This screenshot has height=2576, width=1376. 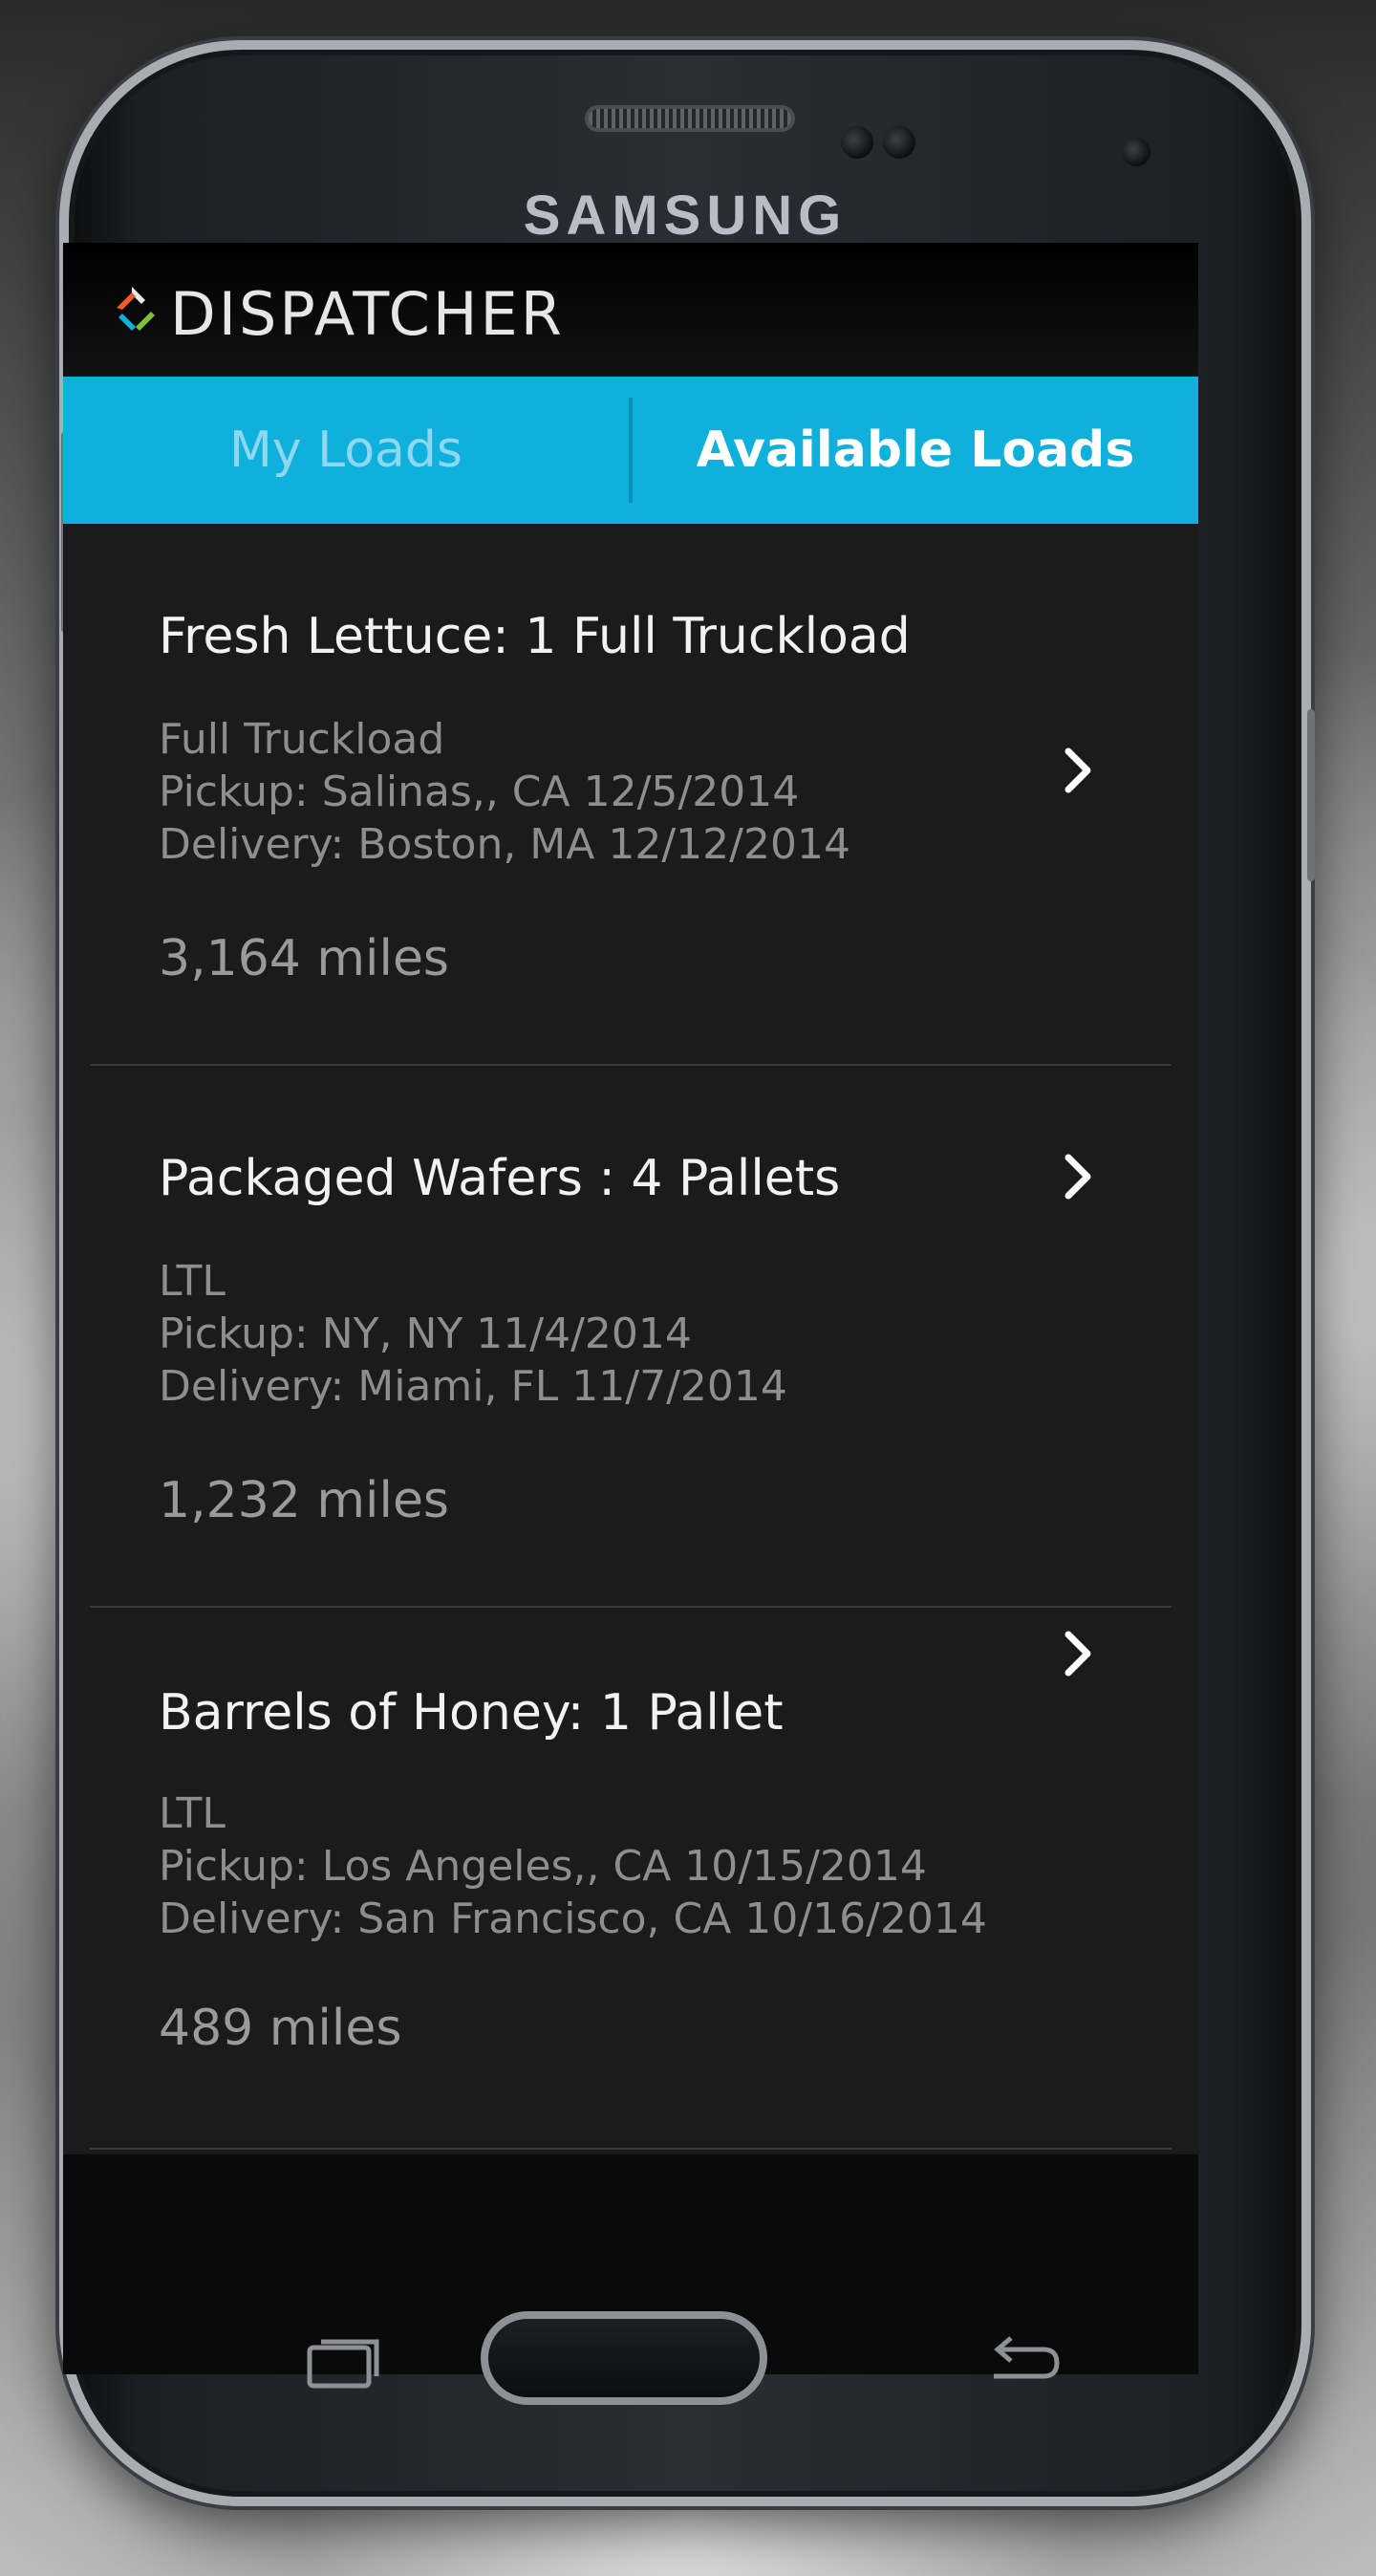 What do you see at coordinates (344, 2363) in the screenshot?
I see `recent-apps-icon` at bounding box center [344, 2363].